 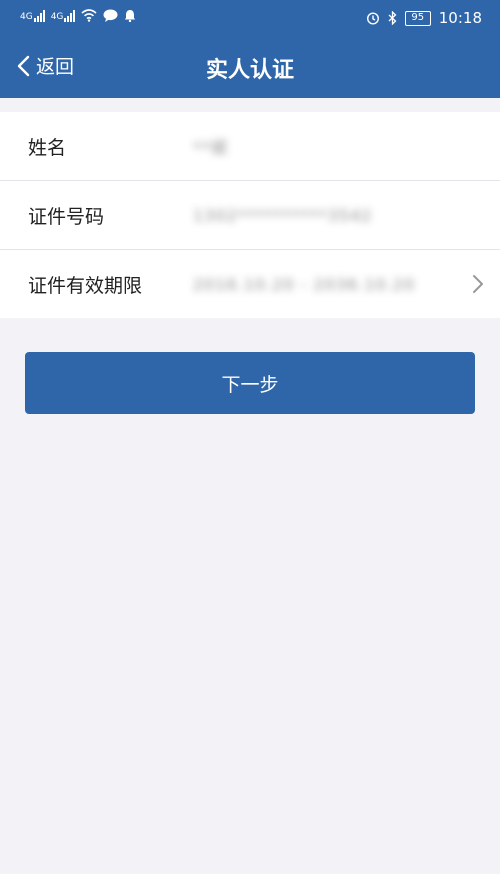 I want to click on status-right: 95 10:18, so click(x=424, y=18).